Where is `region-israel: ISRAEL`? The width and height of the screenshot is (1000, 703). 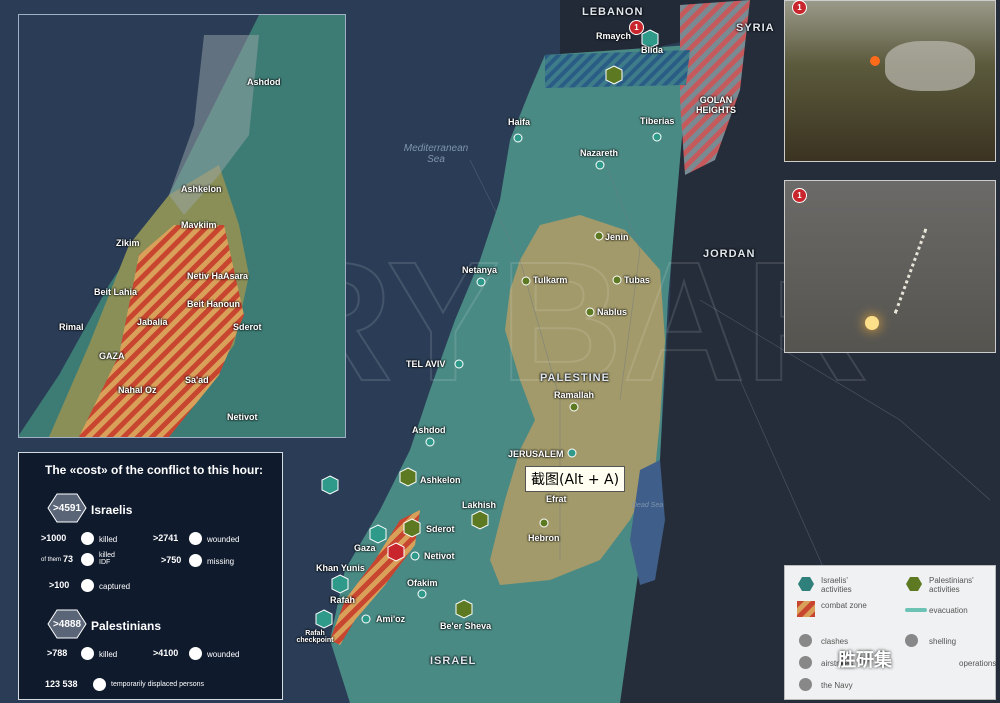 region-israel: ISRAEL is located at coordinates (453, 661).